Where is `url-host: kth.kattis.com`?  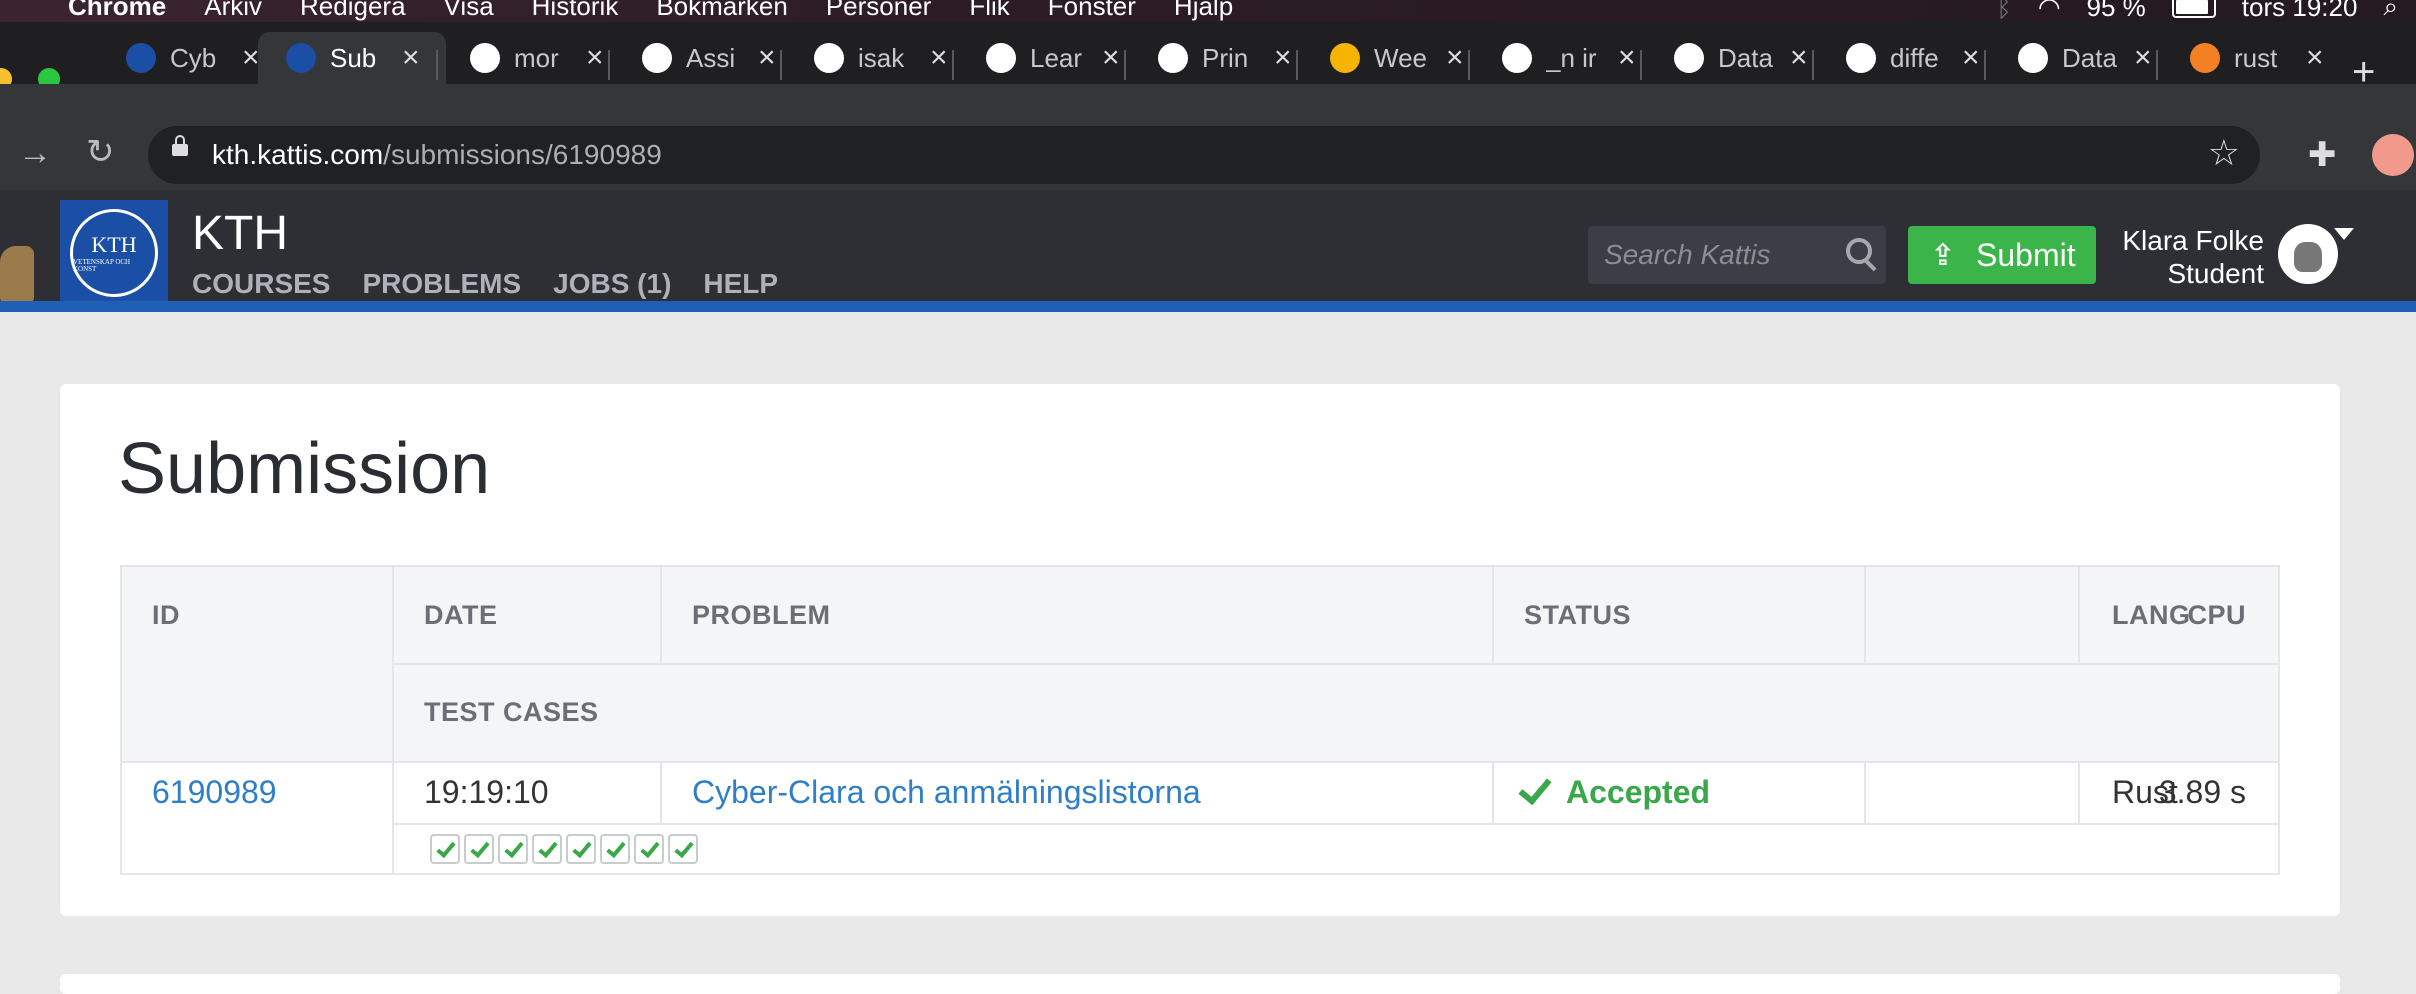
url-host: kth.kattis.com is located at coordinates (298, 154).